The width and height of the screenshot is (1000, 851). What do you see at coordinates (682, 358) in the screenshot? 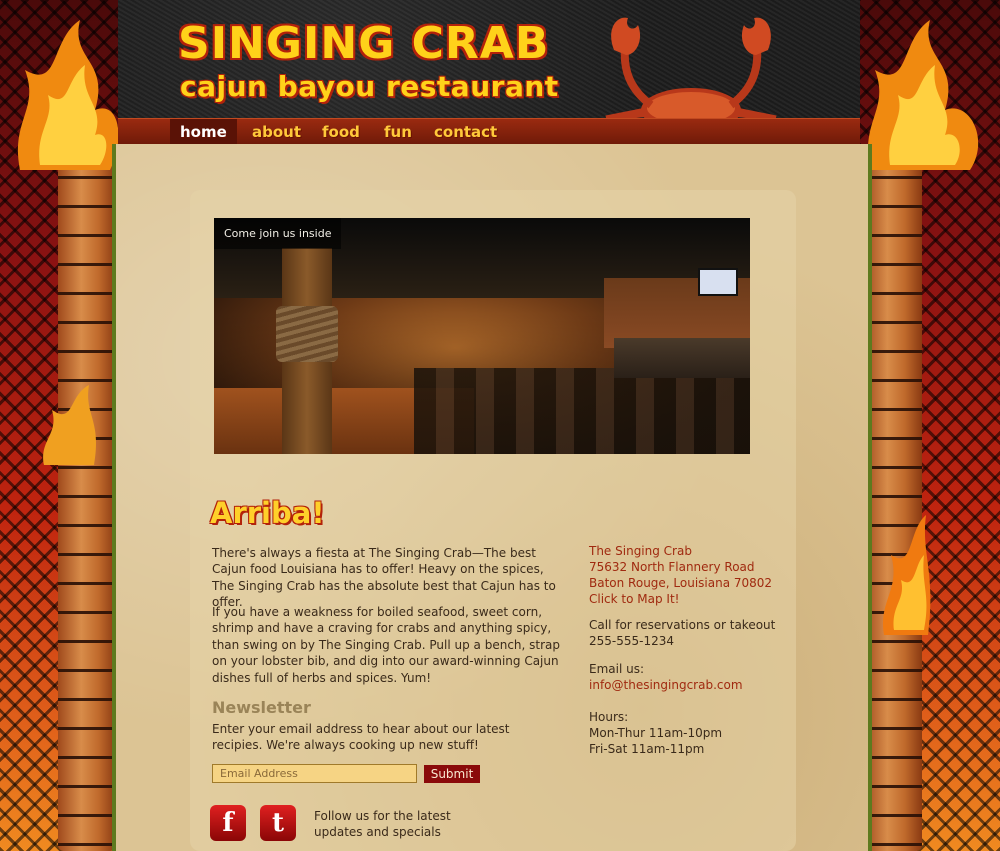
I see `photo-bar` at bounding box center [682, 358].